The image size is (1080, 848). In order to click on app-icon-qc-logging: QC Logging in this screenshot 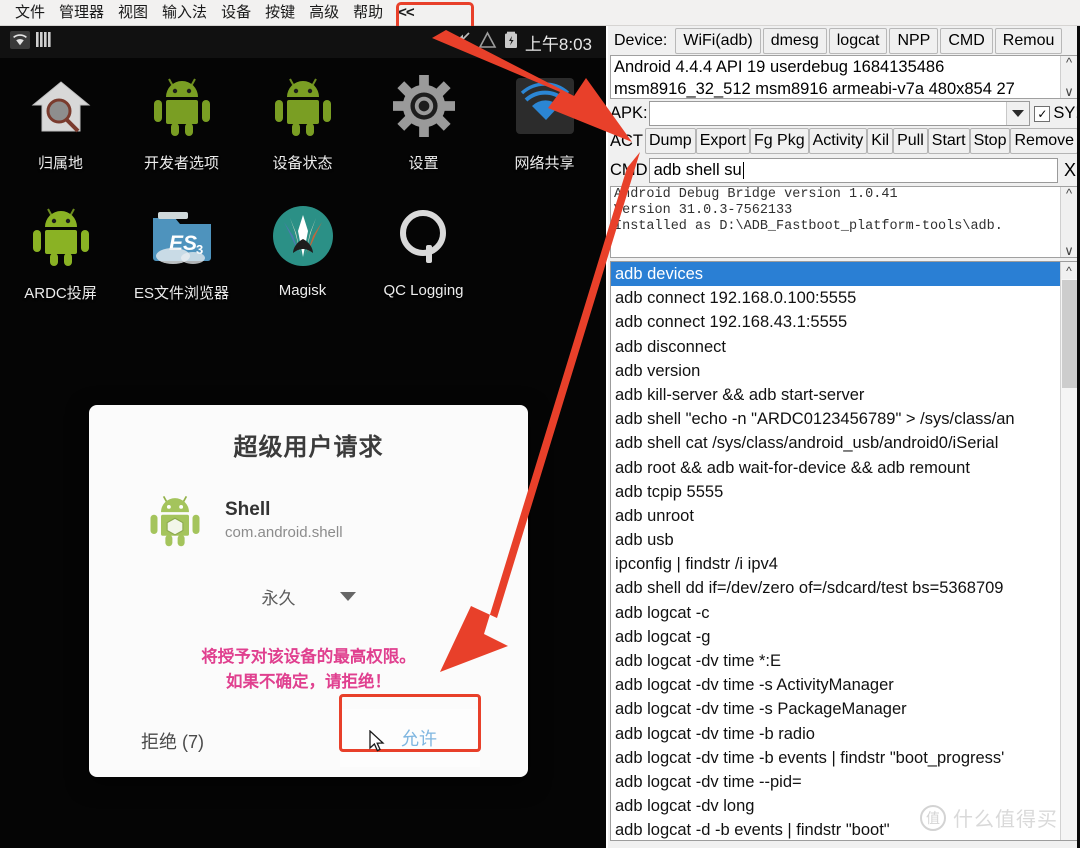, I will do `click(423, 259)`.